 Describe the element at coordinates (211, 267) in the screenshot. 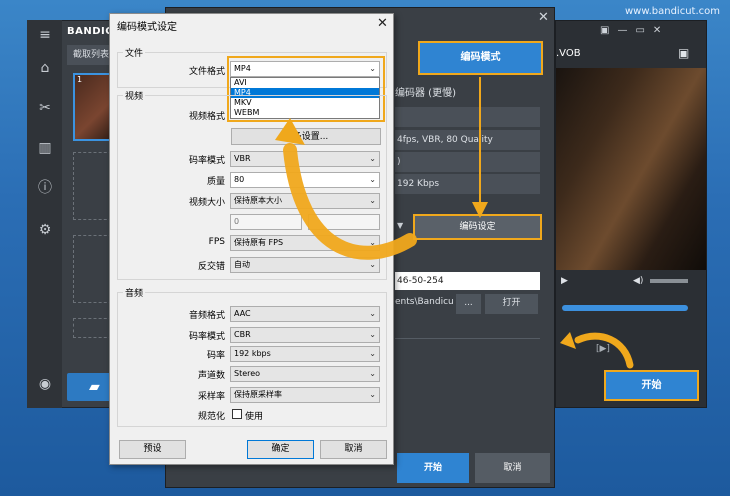

I see `deinterlace-label: 反交错` at that location.